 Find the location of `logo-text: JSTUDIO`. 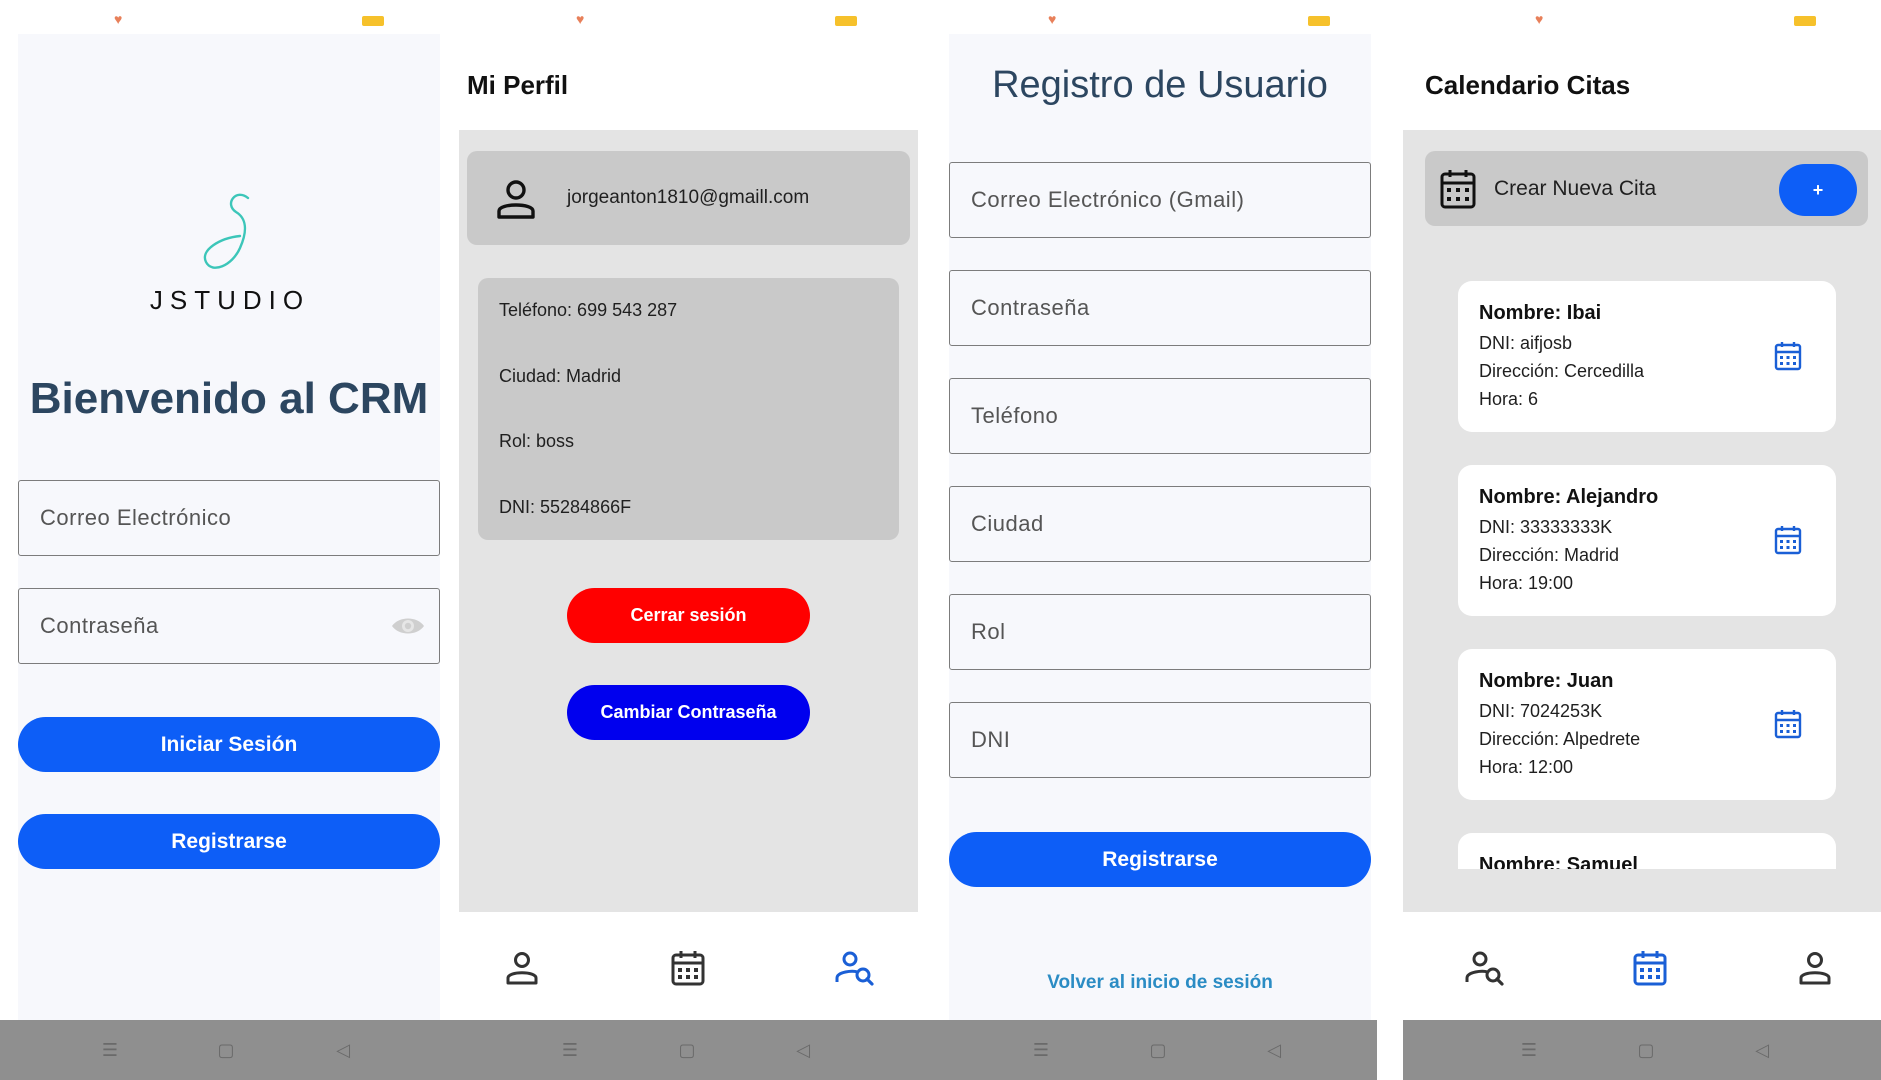

logo-text: JSTUDIO is located at coordinates (230, 300).